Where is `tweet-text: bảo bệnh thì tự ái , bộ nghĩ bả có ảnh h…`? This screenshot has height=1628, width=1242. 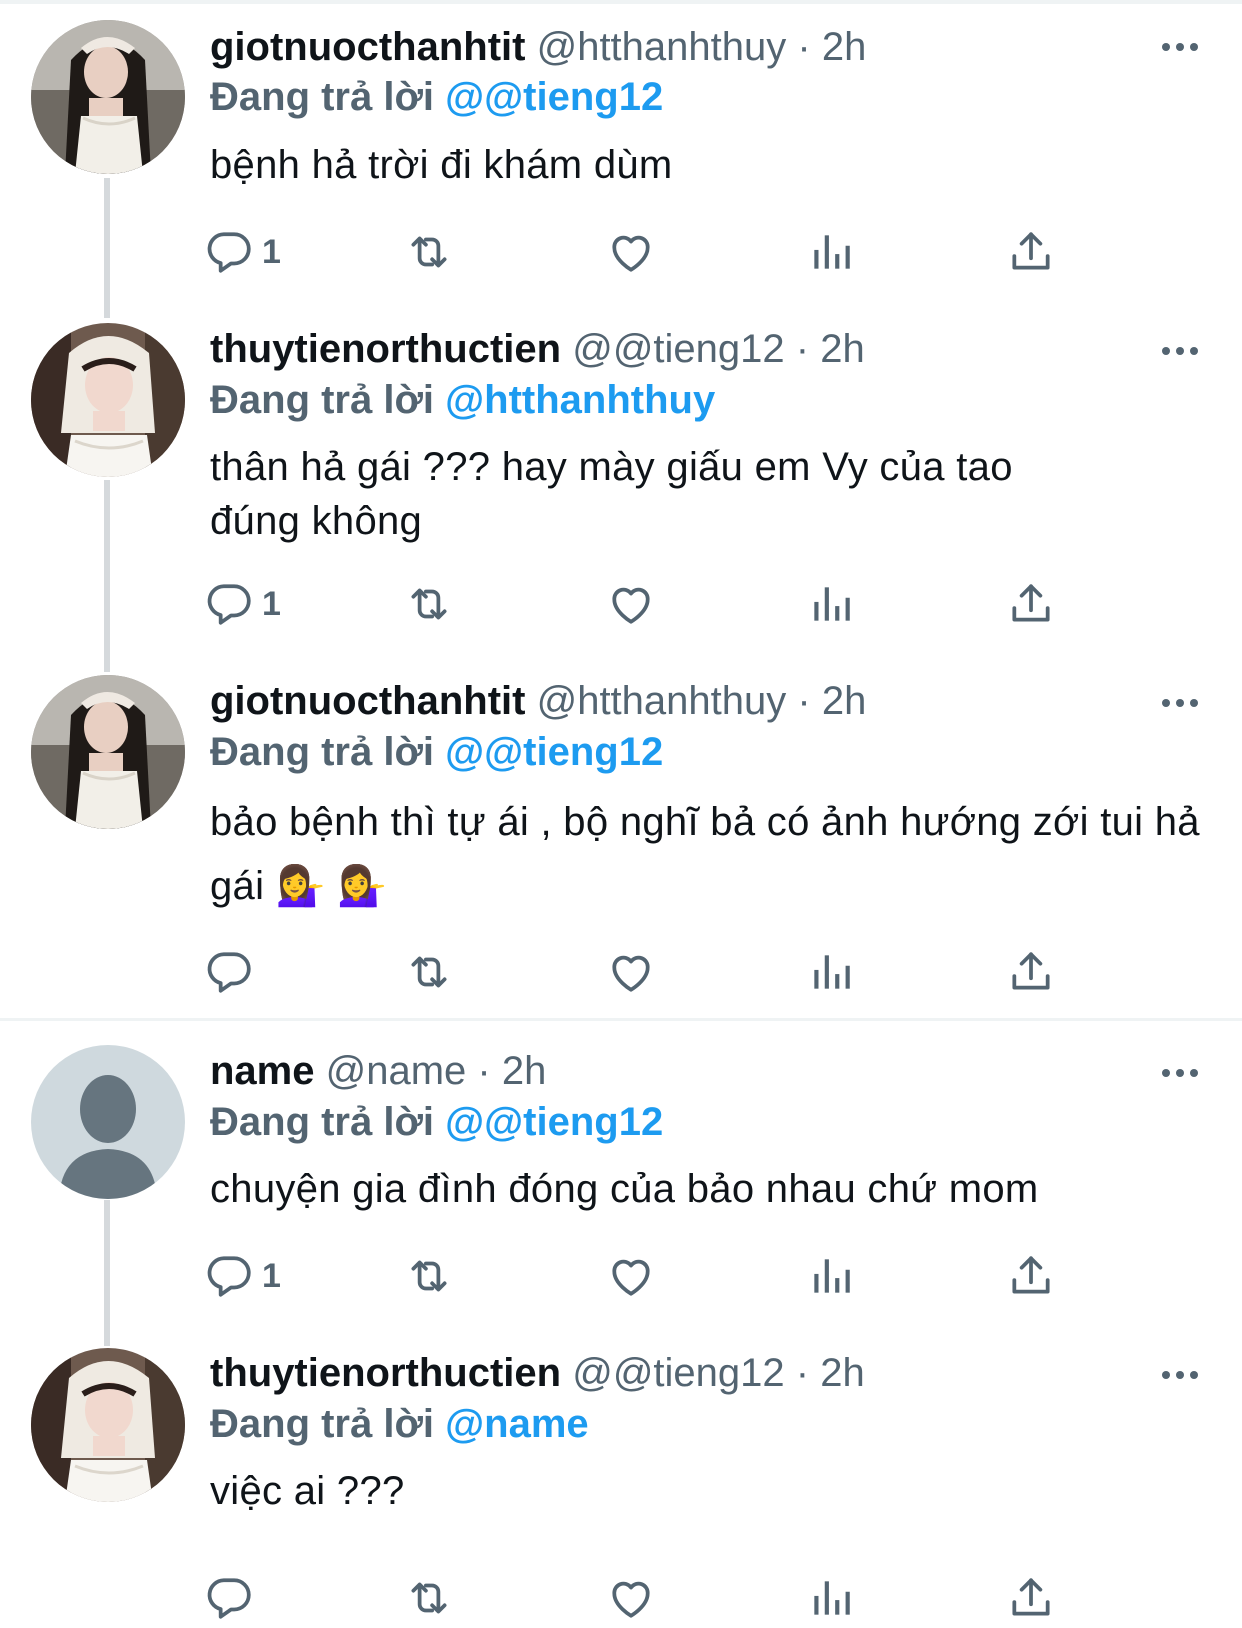
tweet-text: bảo bệnh thì tự ái , bộ nghĩ bả có ảnh h… is located at coordinates (705, 854).